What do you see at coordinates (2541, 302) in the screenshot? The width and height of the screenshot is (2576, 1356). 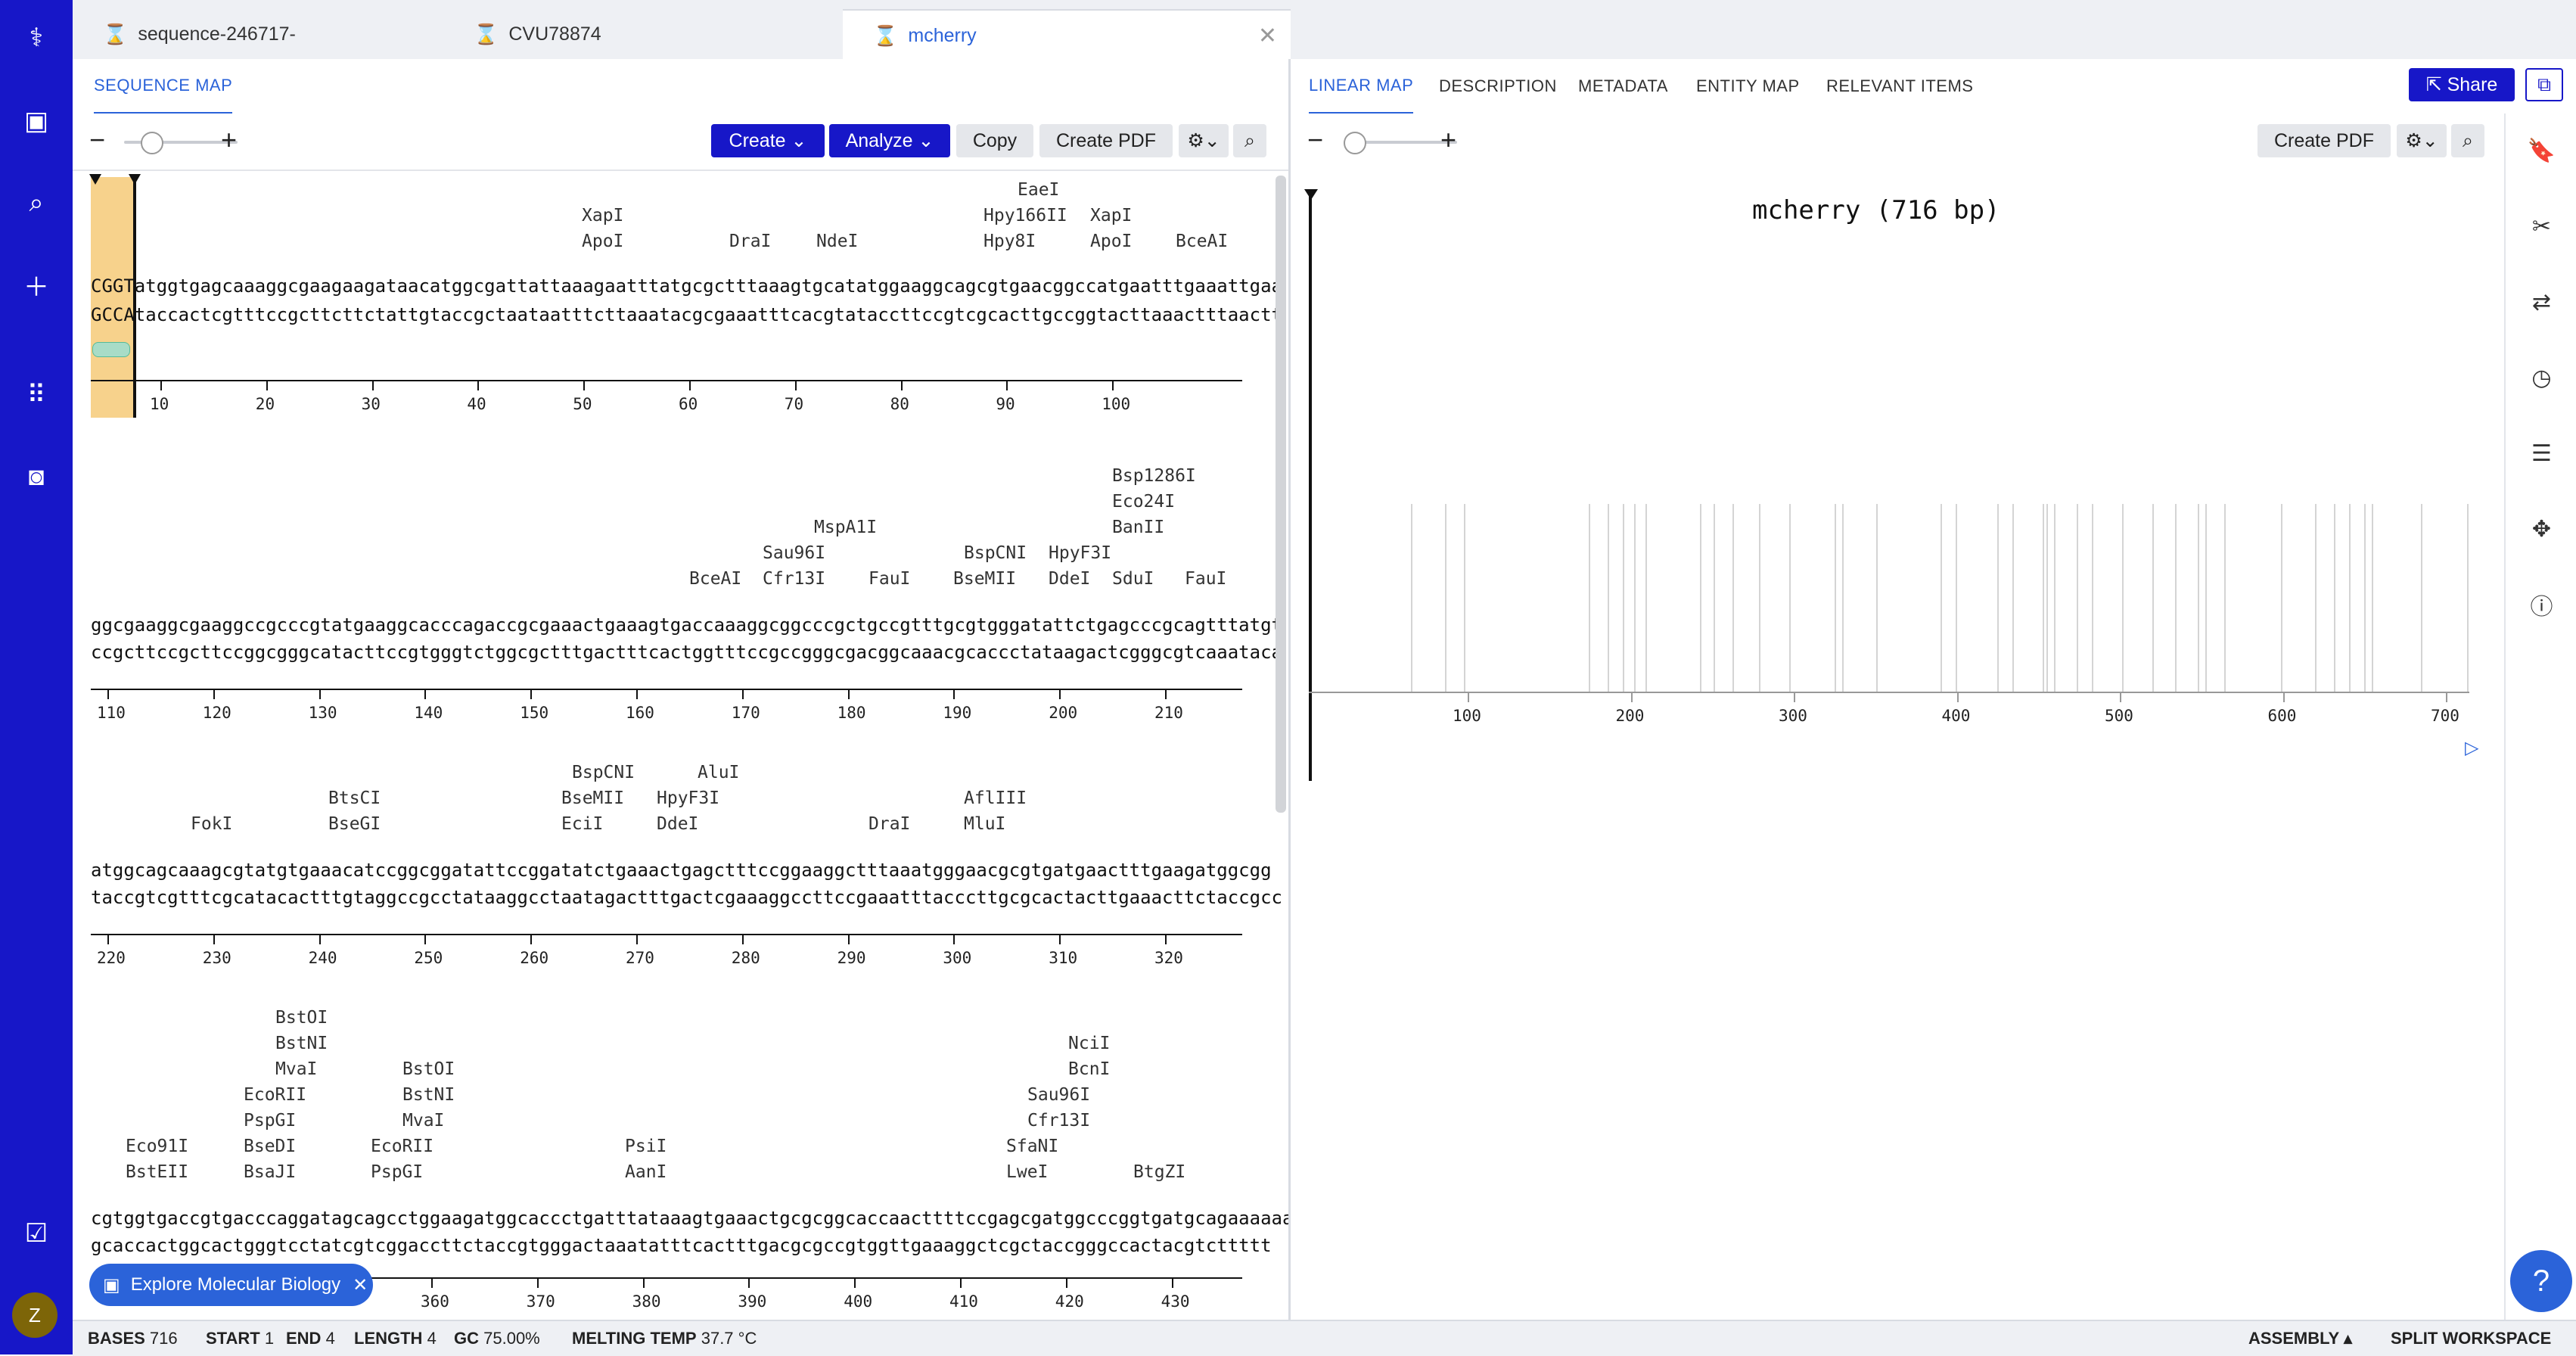 I see `swap-icon: ⇄` at bounding box center [2541, 302].